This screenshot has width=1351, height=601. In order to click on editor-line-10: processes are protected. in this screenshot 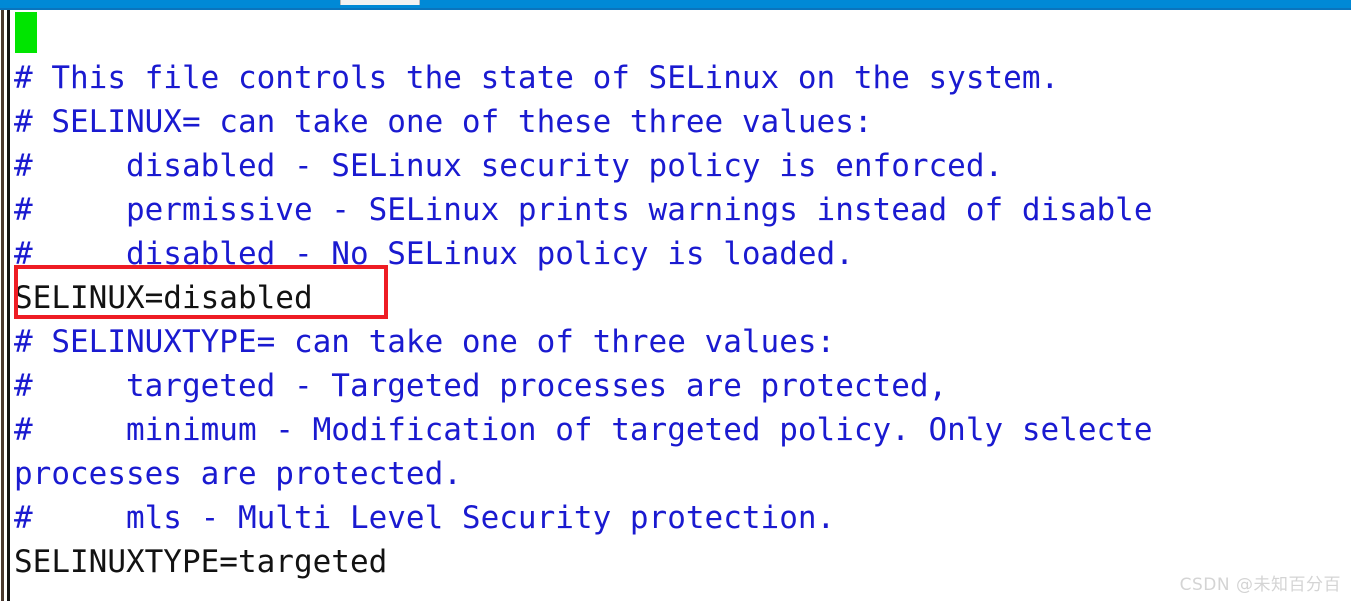, I will do `click(238, 474)`.